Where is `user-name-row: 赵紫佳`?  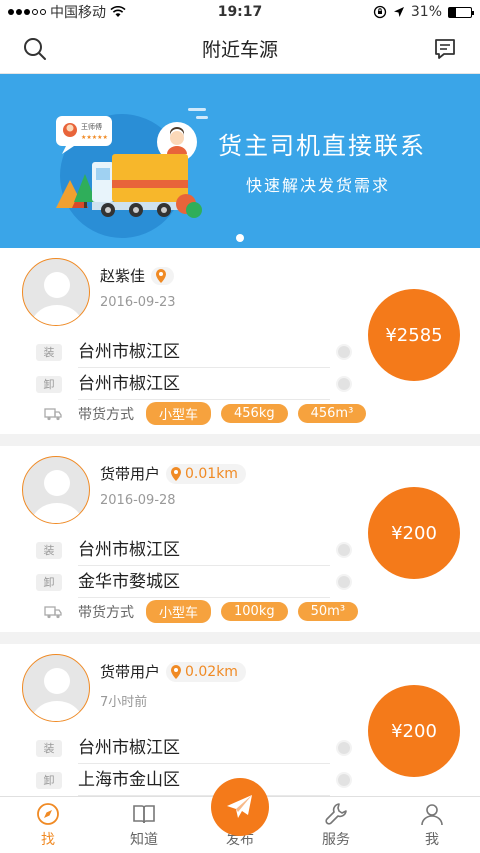
user-name-row: 赵紫佳 is located at coordinates (137, 275).